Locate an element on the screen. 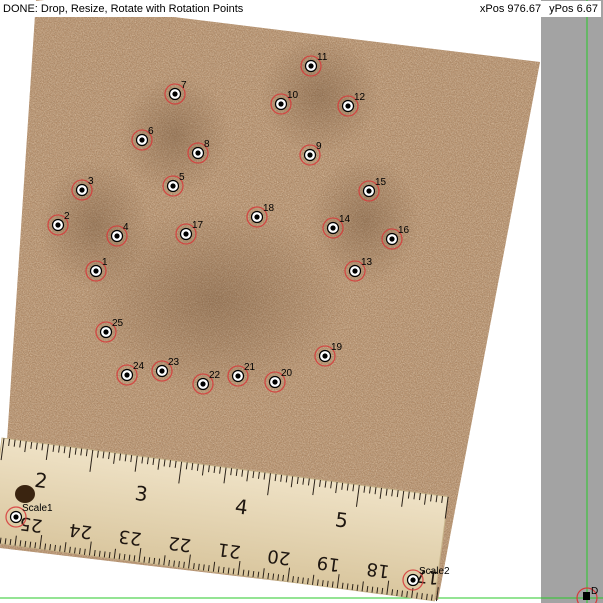  point-label: 11 is located at coordinates (322, 57).